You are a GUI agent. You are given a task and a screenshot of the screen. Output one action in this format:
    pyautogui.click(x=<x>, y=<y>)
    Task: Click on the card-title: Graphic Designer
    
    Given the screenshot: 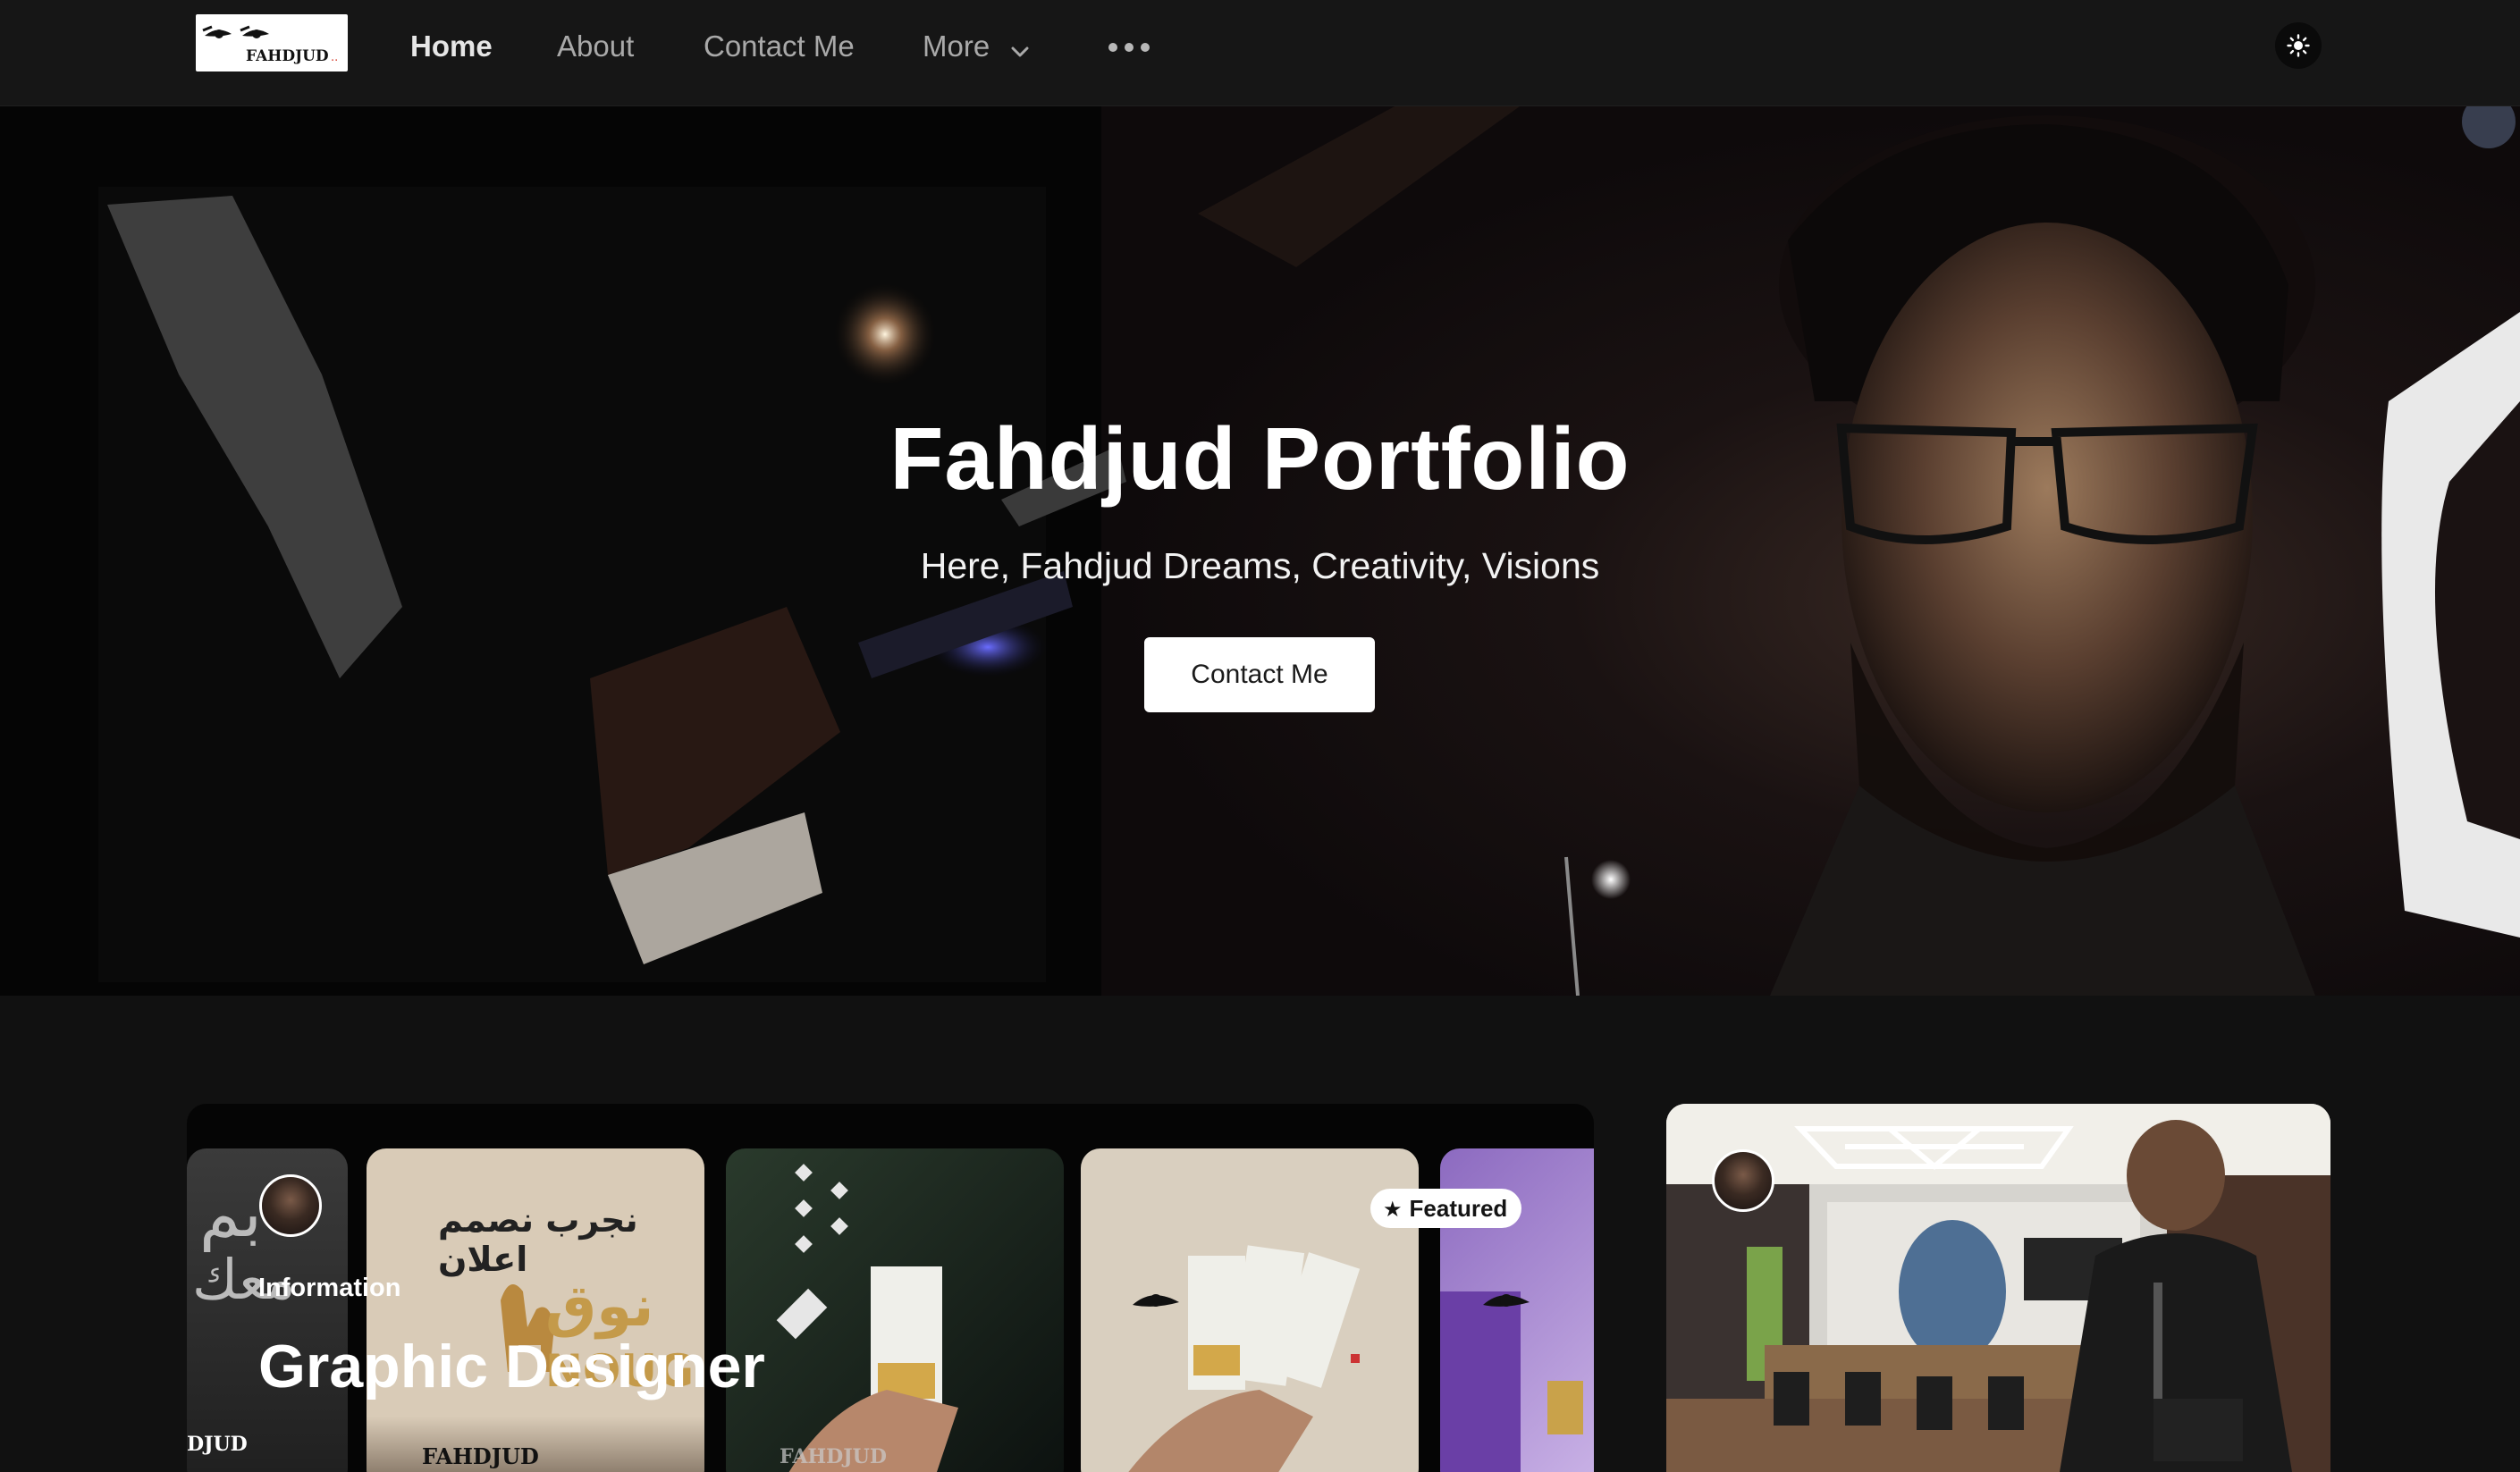 What is the action you would take?
    pyautogui.click(x=511, y=1367)
    